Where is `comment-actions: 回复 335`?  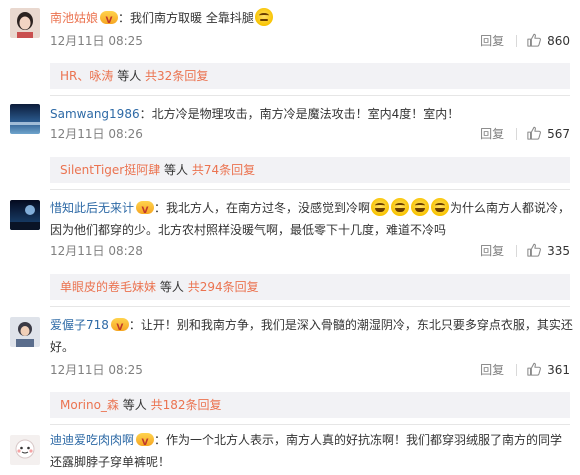
comment-actions: 回复 335 is located at coordinates (525, 251).